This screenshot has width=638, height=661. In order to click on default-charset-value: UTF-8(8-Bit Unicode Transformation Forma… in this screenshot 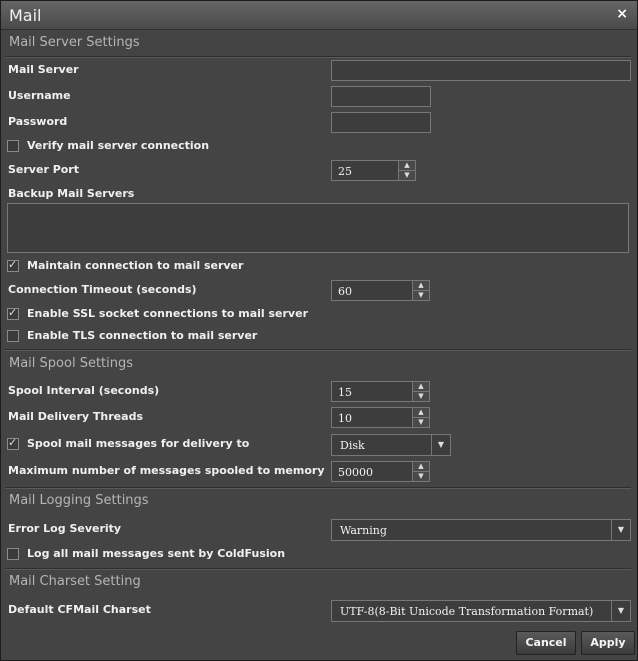, I will do `click(467, 611)`.